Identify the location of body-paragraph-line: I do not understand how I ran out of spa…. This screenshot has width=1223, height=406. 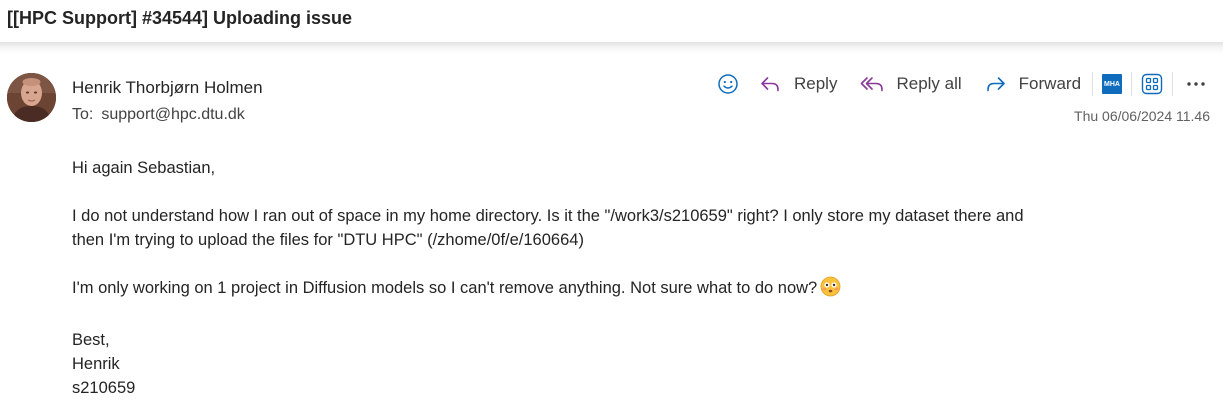
(548, 216).